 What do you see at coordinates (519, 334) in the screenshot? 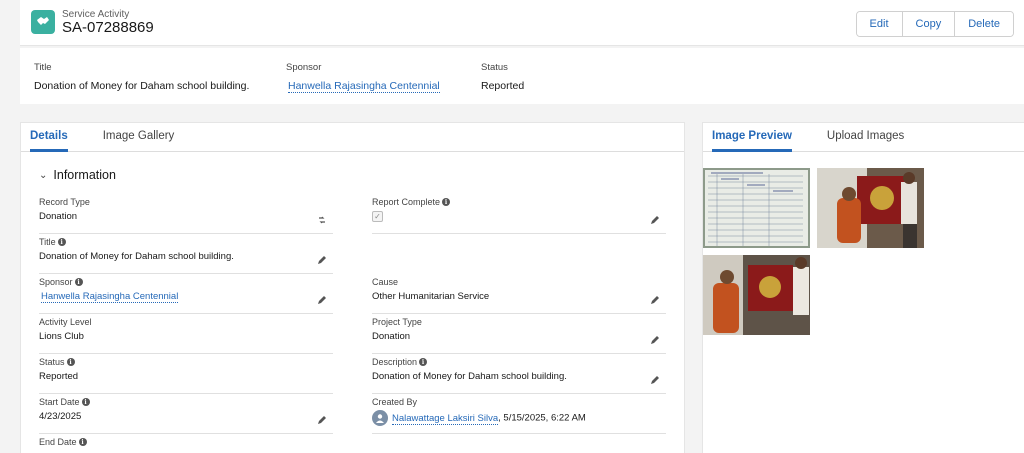
I see `field-project-type: Project Type Donation` at bounding box center [519, 334].